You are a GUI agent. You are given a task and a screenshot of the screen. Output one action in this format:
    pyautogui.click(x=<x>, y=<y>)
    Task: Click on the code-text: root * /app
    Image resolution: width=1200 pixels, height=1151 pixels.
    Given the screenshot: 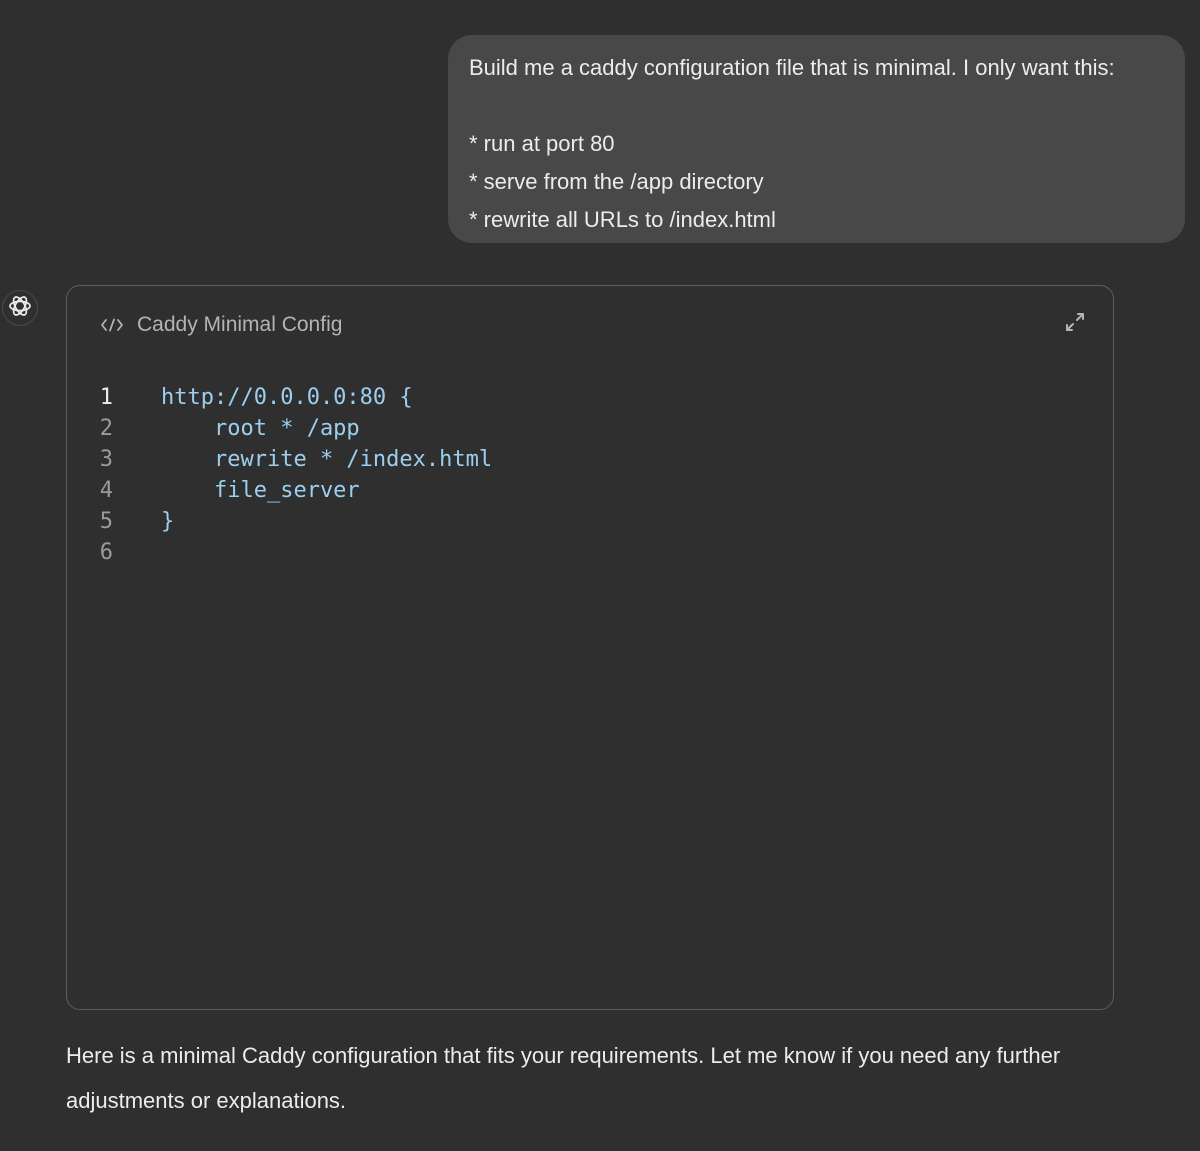 What is the action you would take?
    pyautogui.click(x=260, y=428)
    